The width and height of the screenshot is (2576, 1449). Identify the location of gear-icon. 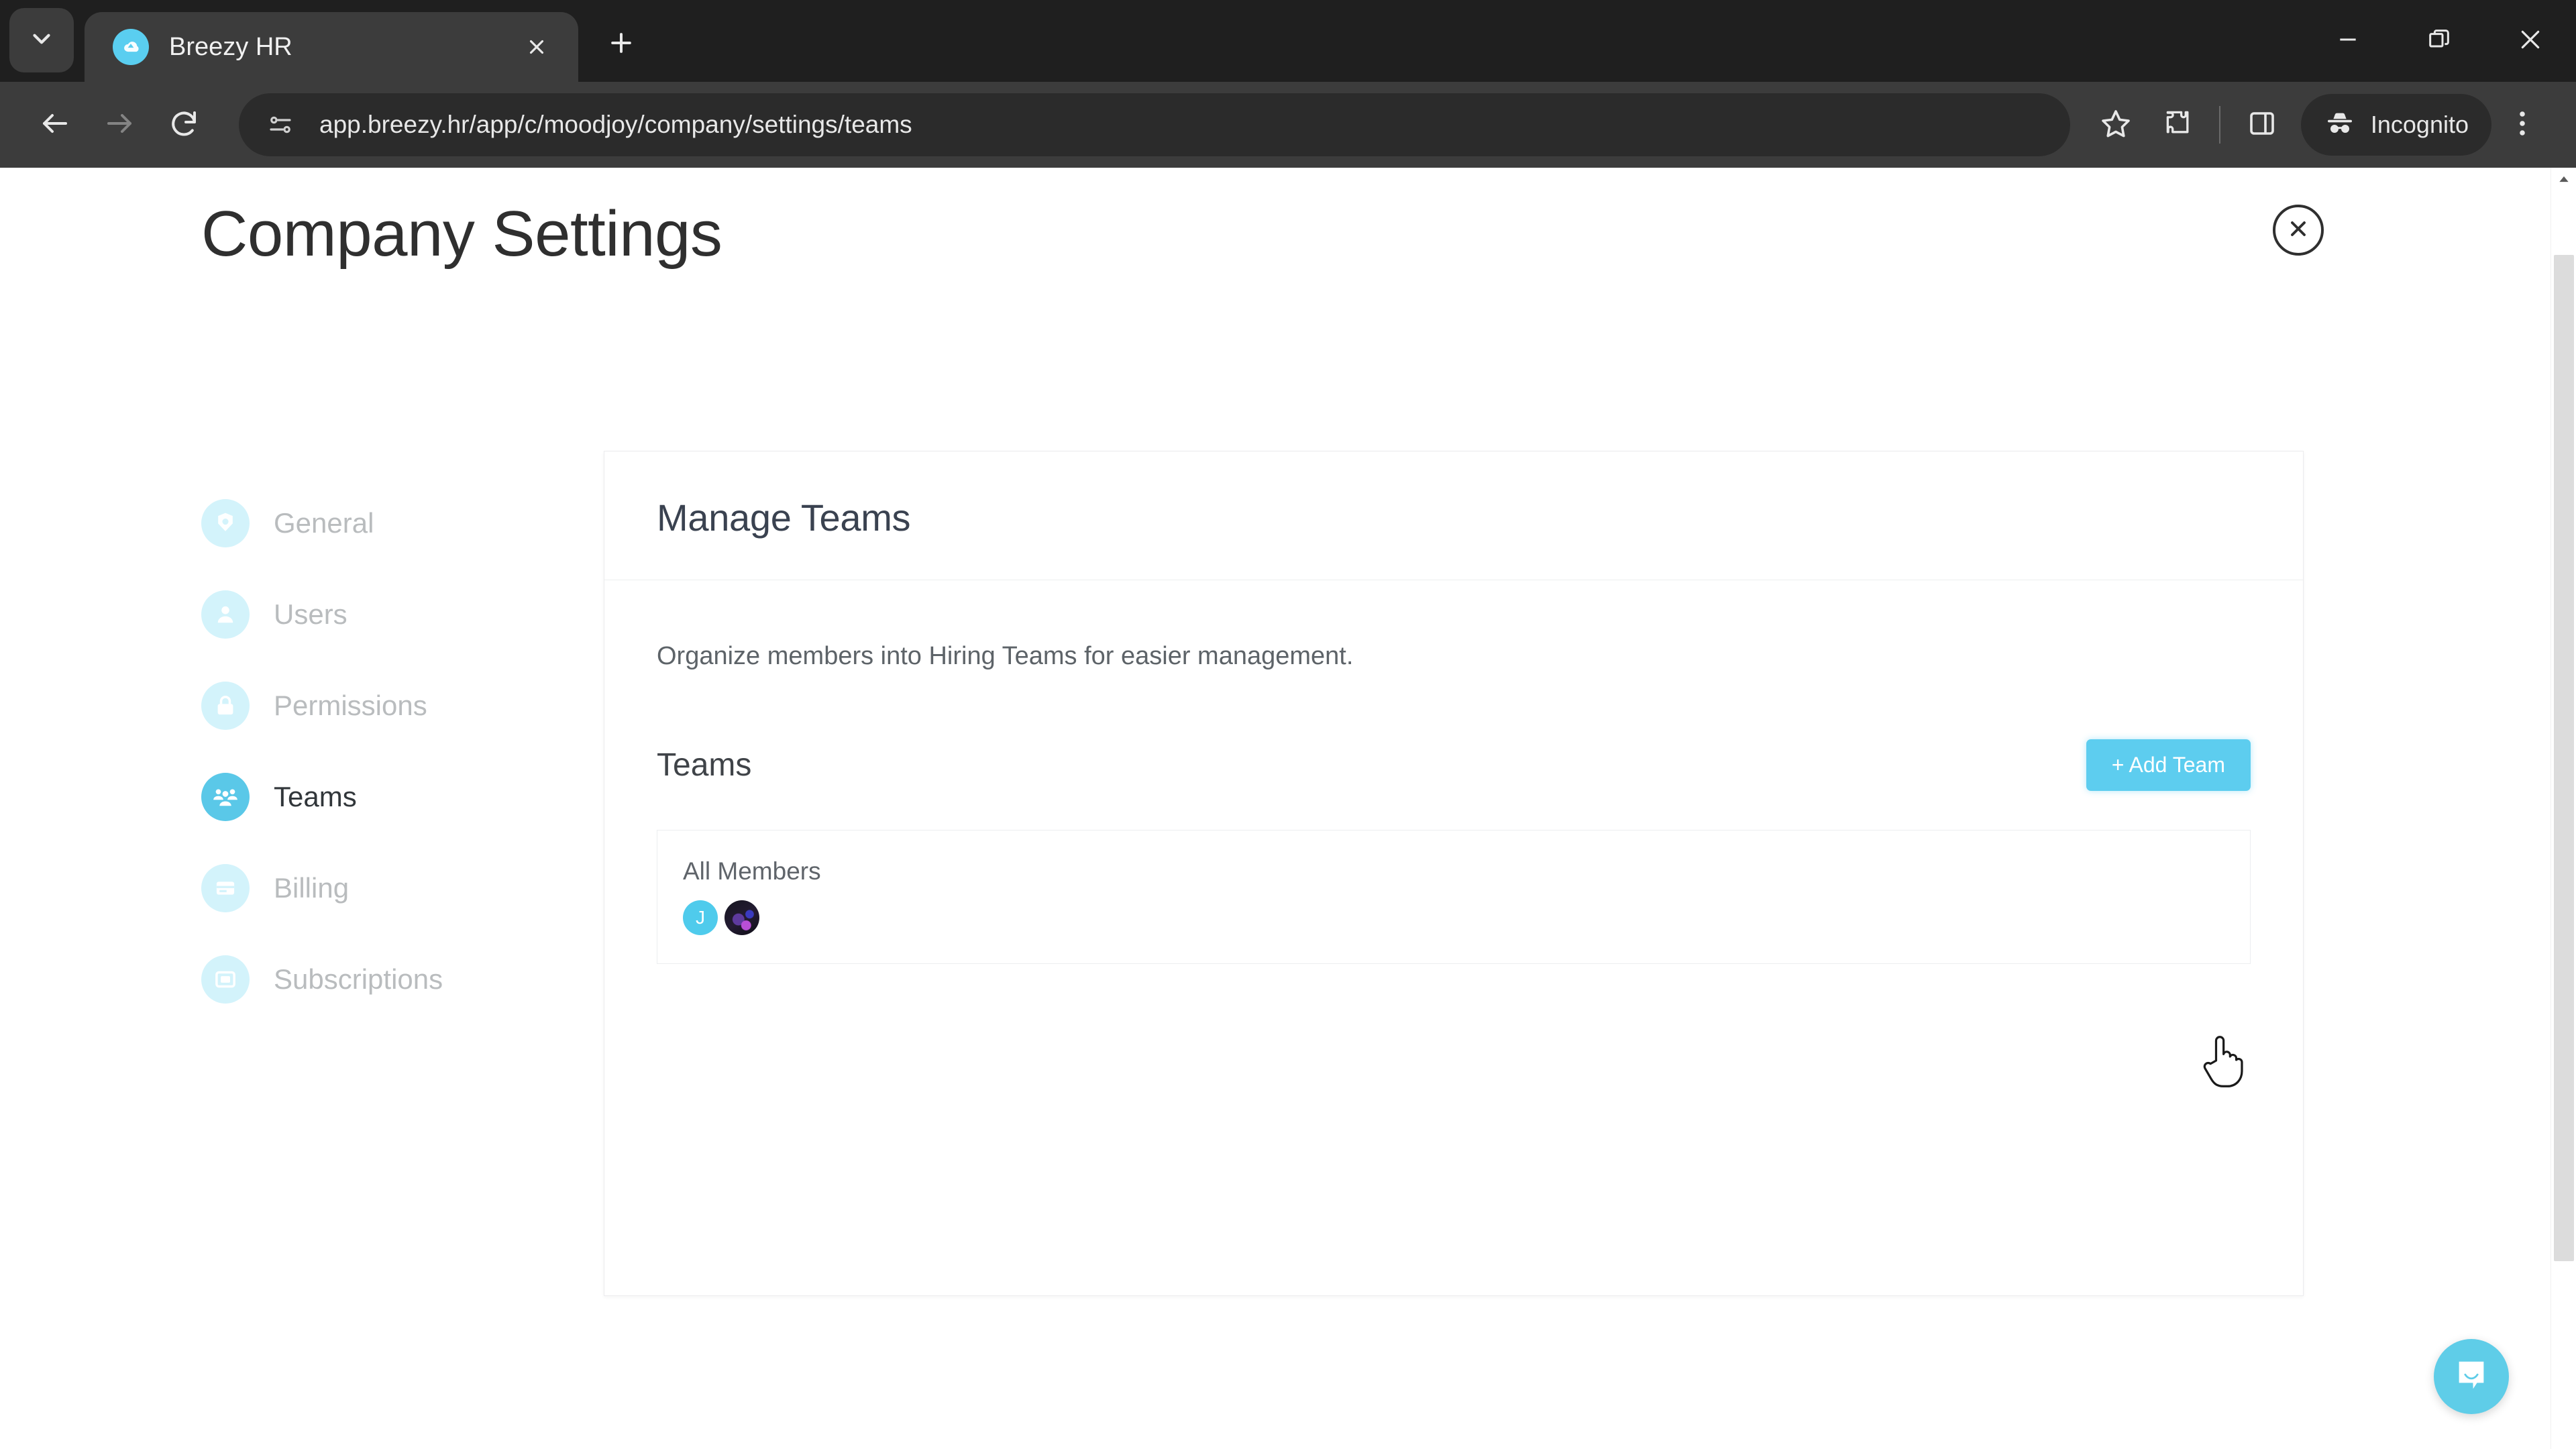
(225, 523).